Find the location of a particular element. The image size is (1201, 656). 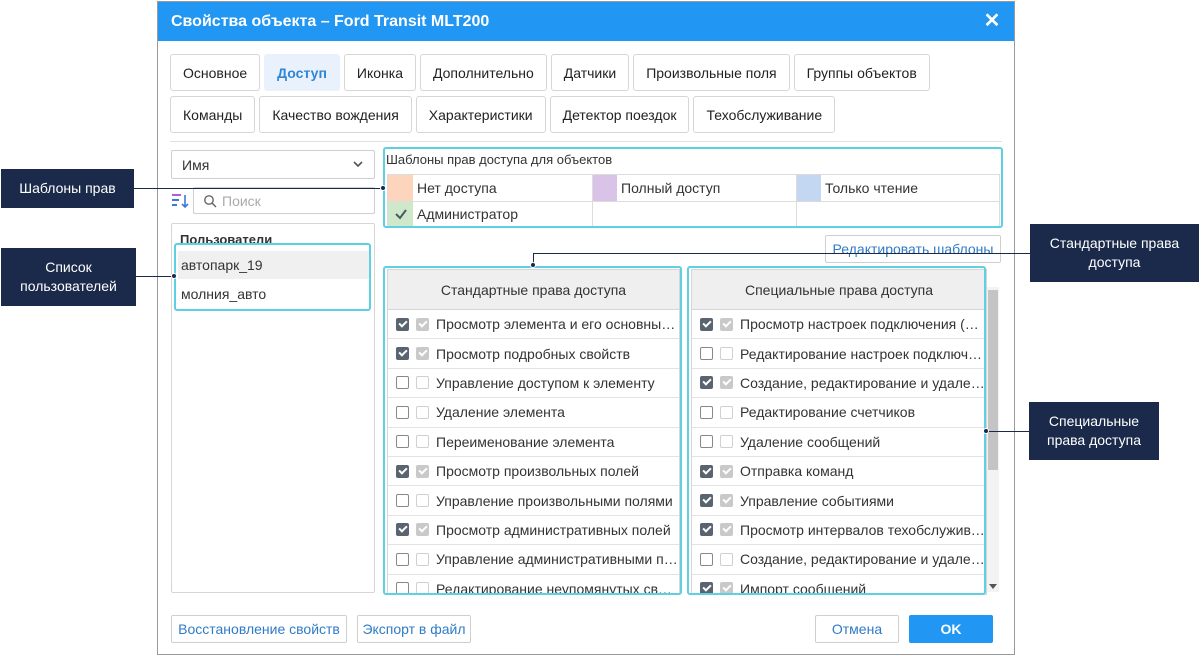

right-row: Просмотр произвольных полей is located at coordinates (533, 472).